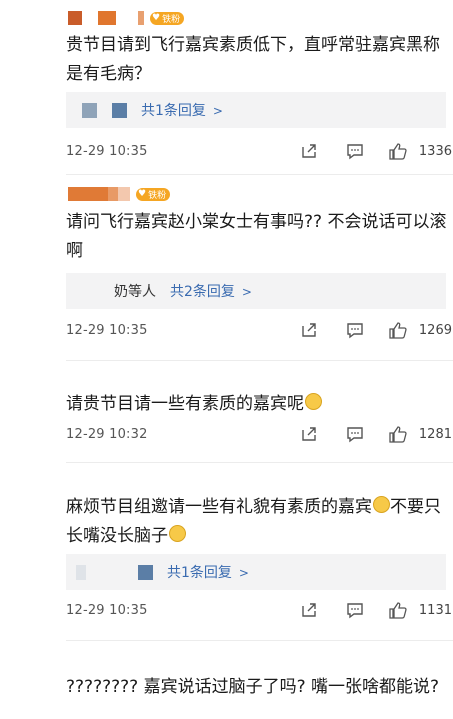 The image size is (453, 719). I want to click on comment-meta: 12-29 10:35 1269, so click(259, 332).